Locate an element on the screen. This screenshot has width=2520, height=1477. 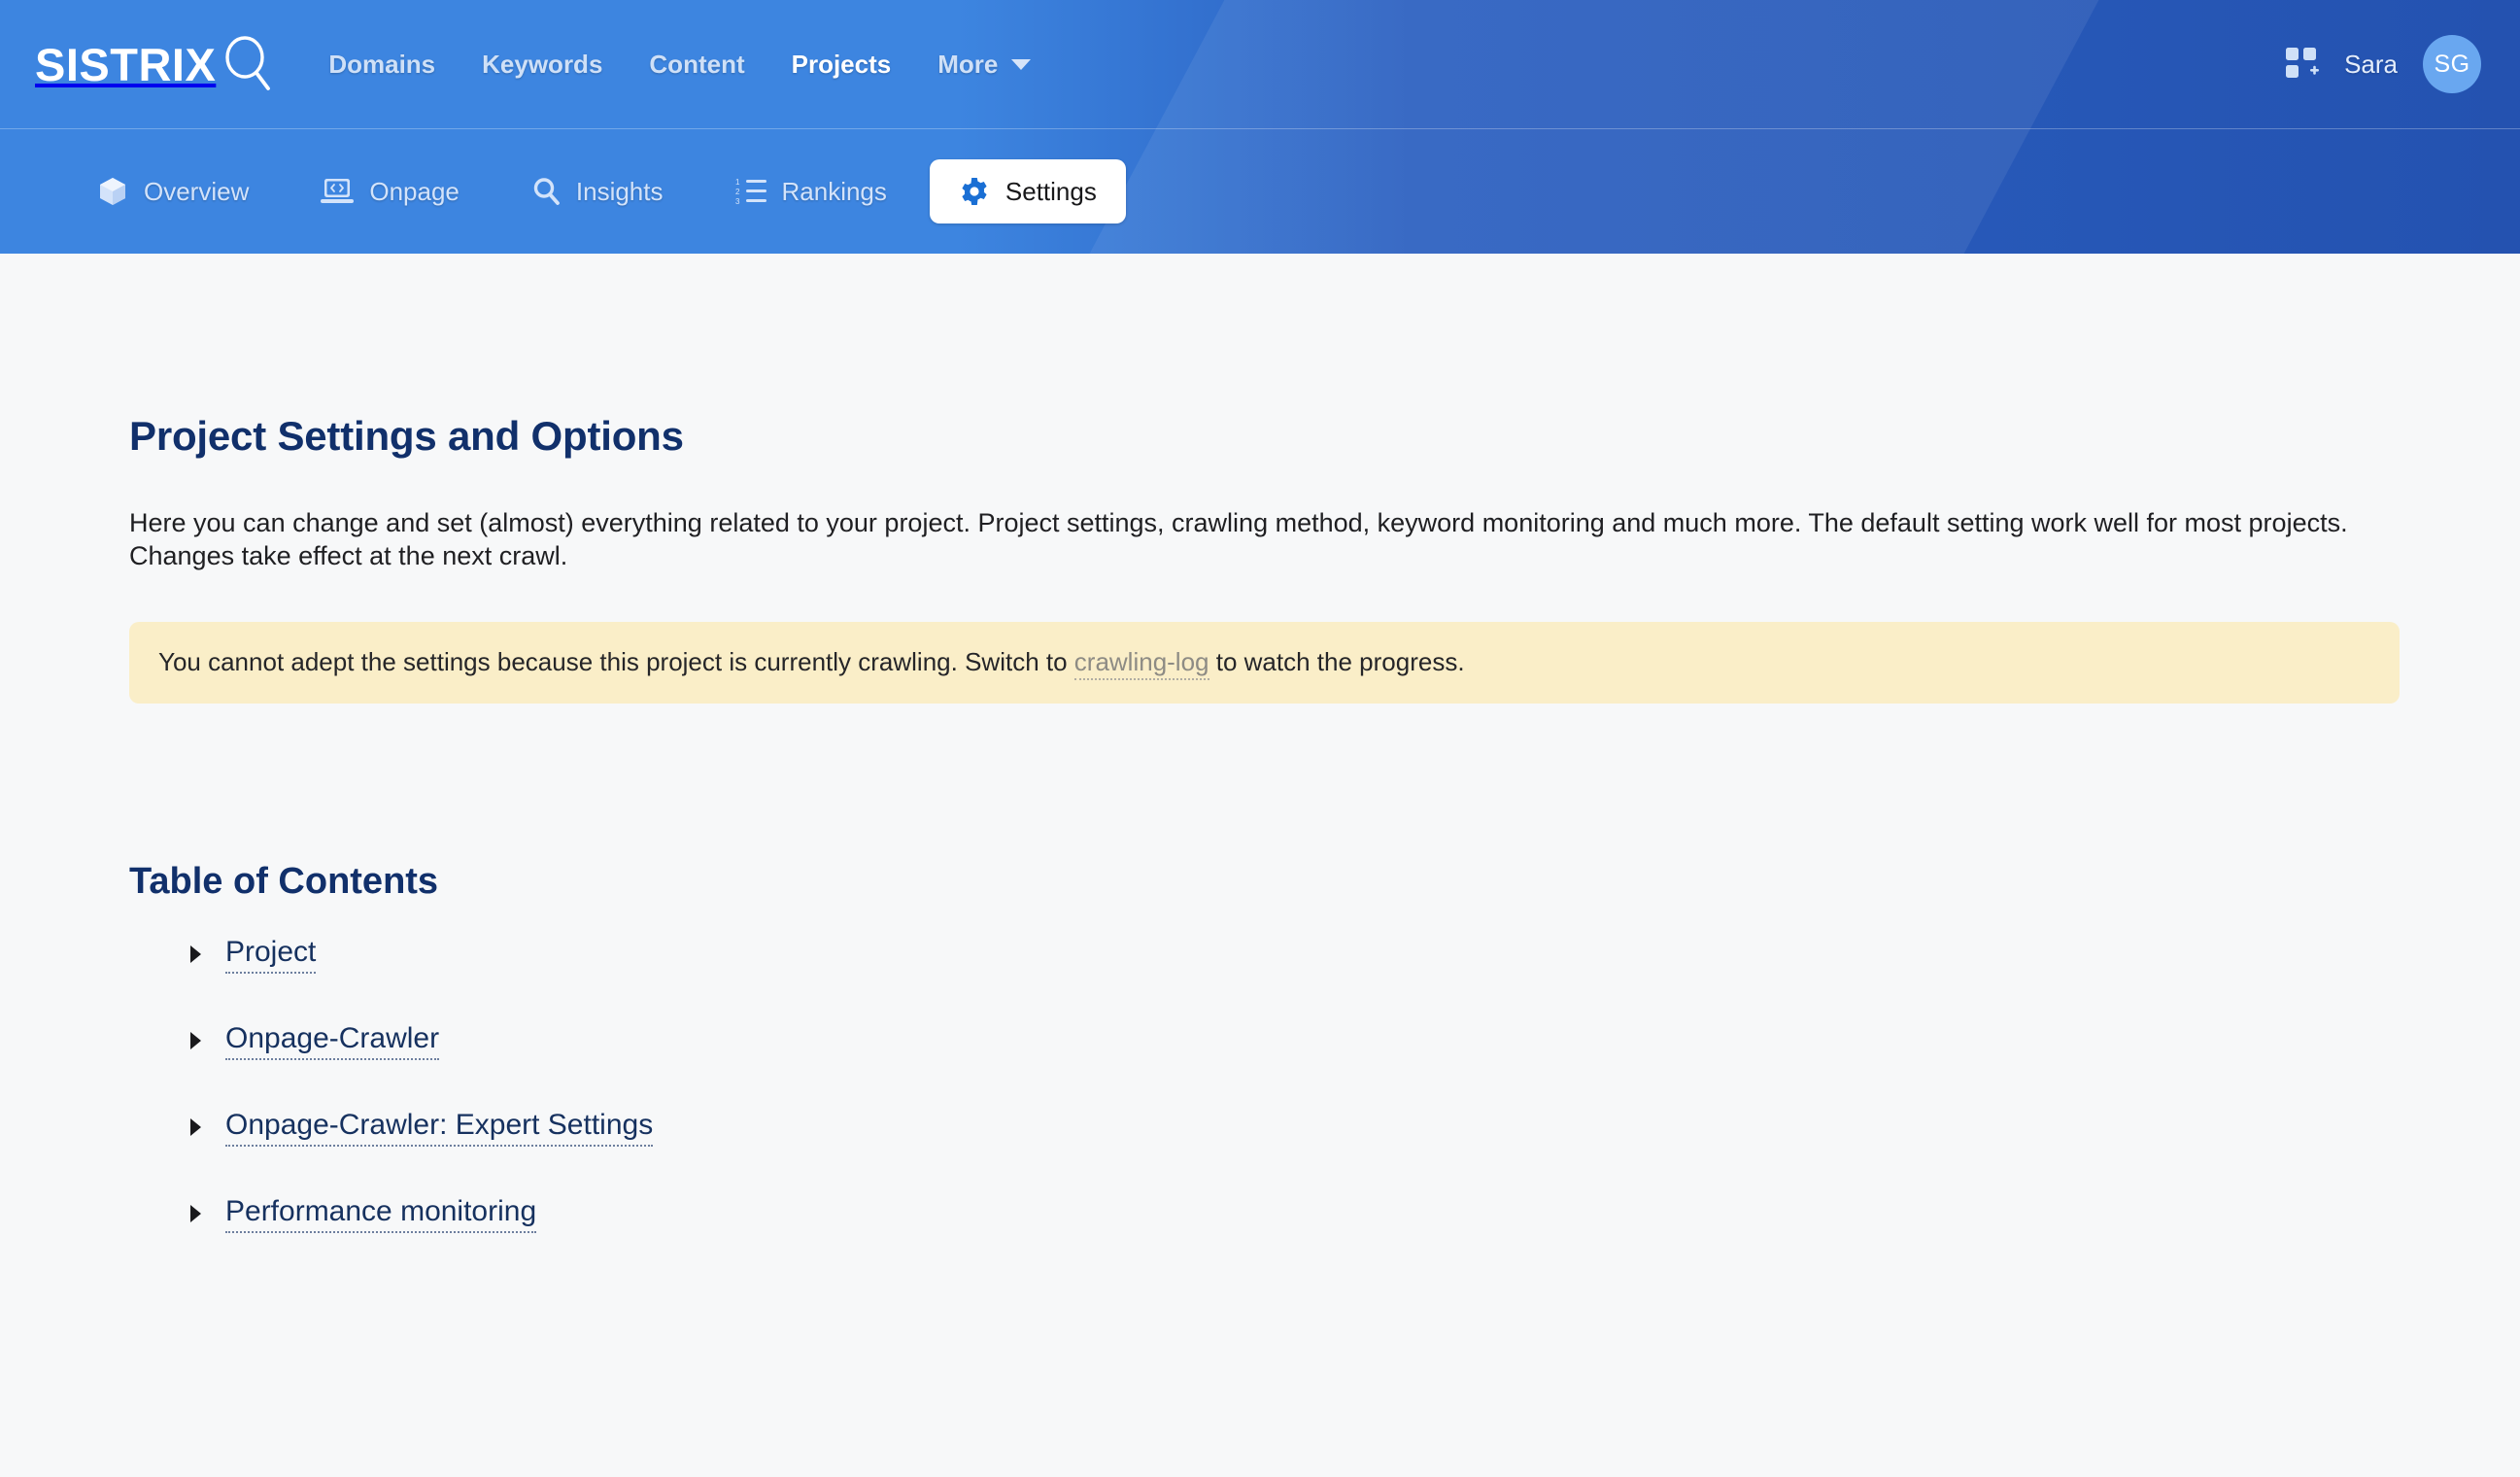
cube-icon is located at coordinates (112, 191).